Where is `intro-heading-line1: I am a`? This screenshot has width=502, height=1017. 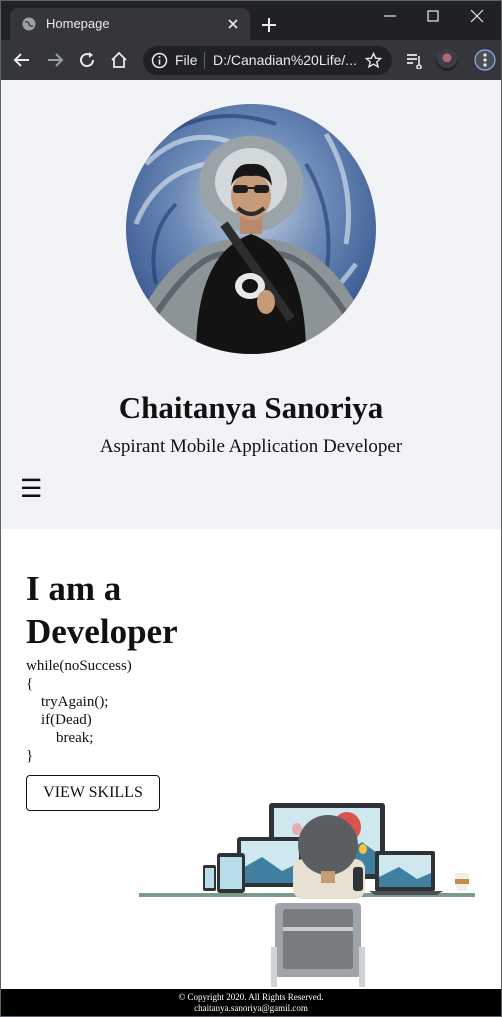
intro-heading-line1: I am a is located at coordinates (74, 588).